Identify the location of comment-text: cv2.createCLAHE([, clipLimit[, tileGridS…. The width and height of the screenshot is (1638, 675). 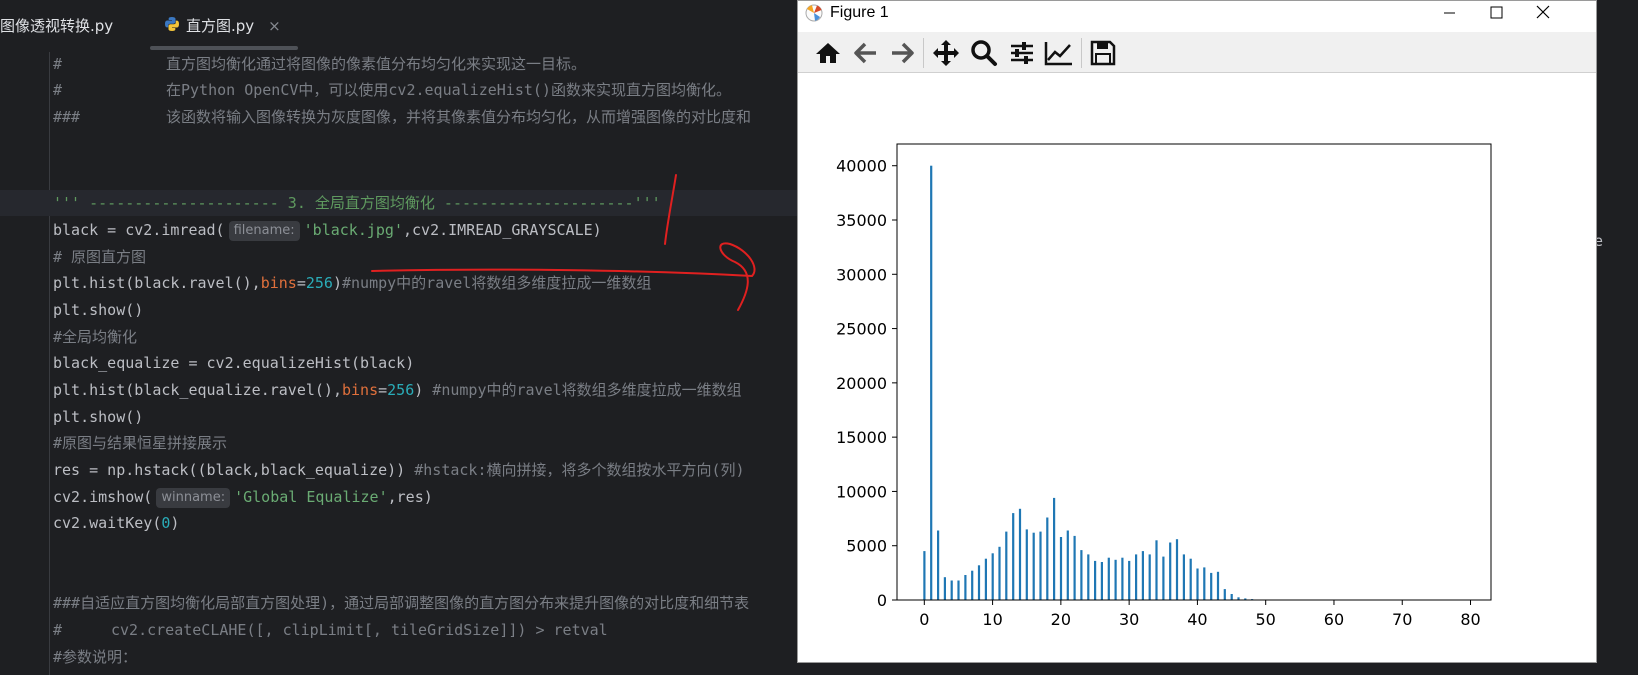
(359, 630).